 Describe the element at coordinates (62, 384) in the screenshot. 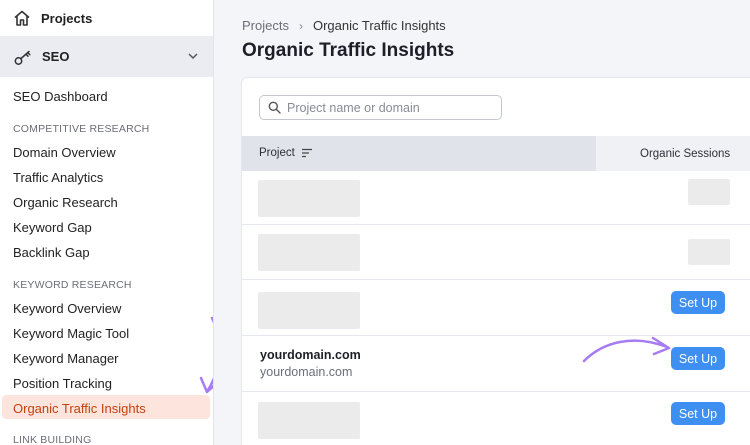

I see `sidebar-item-position-tracking: Position Tracking` at that location.